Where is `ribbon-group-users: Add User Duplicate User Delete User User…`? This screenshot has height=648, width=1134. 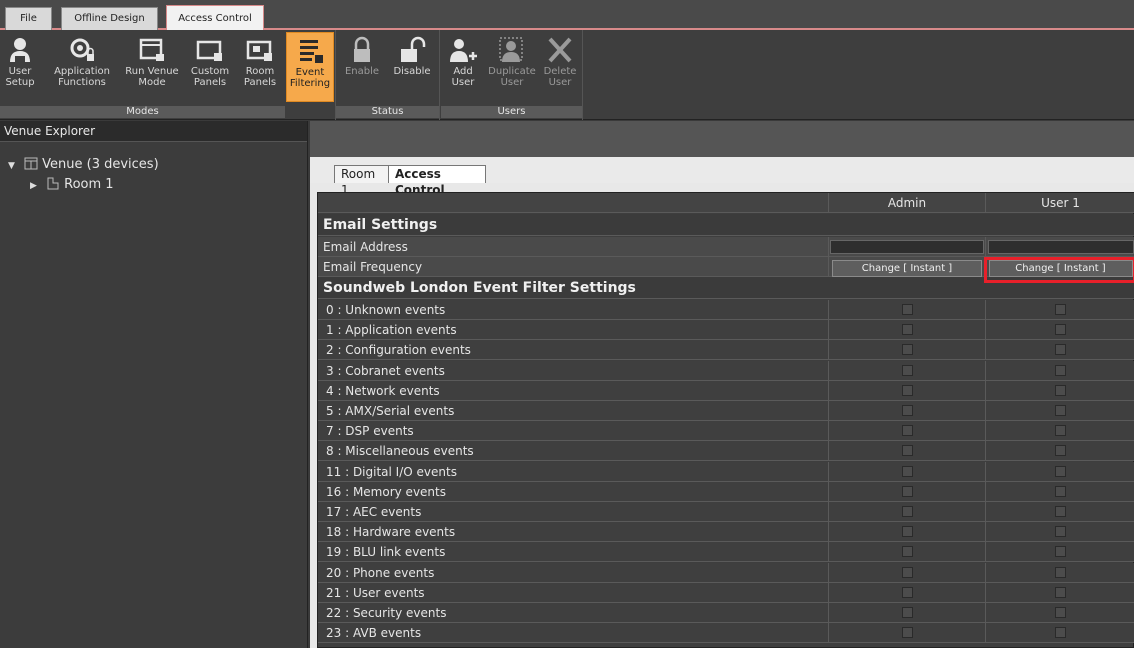
ribbon-group-users: Add User Duplicate User Delete User User… is located at coordinates (512, 75).